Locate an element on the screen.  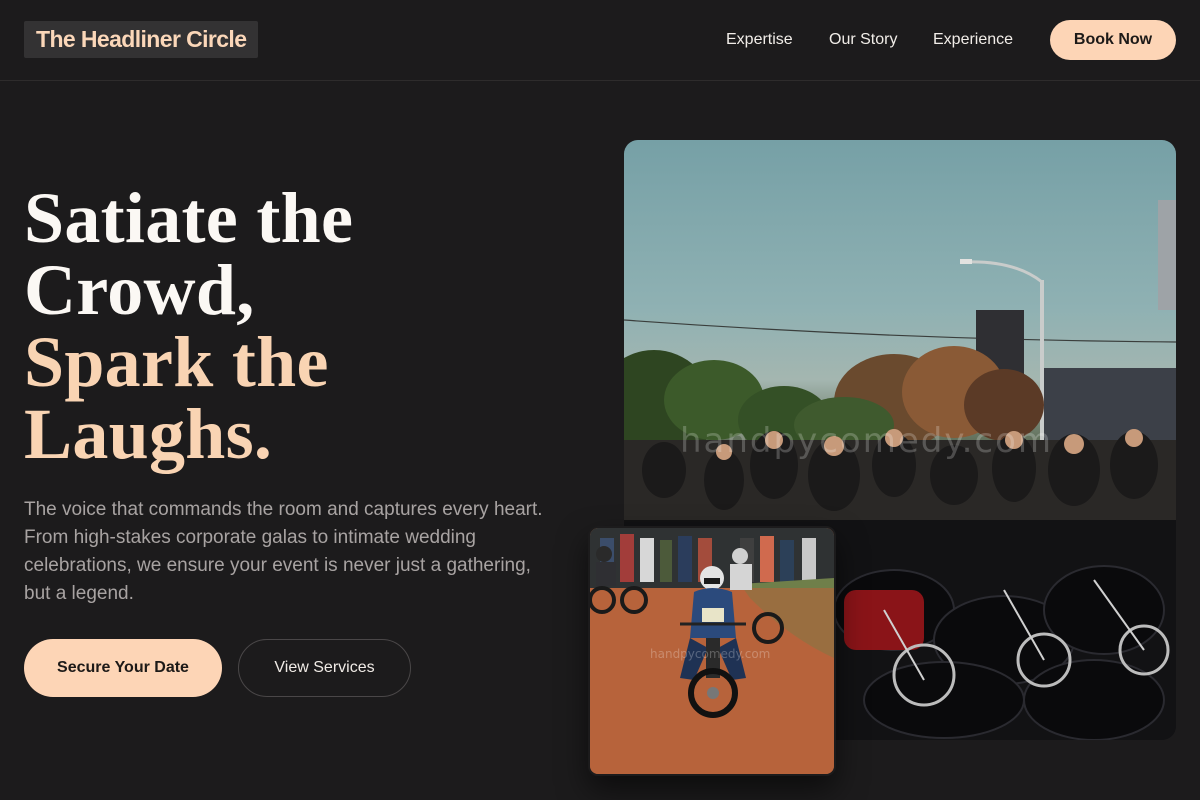
nav-link-our-story: Our Story is located at coordinates (863, 40).